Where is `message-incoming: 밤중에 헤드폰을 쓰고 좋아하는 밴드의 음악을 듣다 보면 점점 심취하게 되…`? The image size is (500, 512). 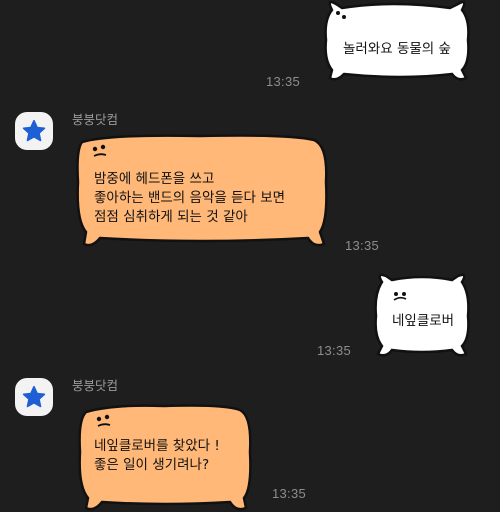
message-incoming: 밤중에 헤드폰을 쓰고 좋아하는 밴드의 음악을 듣다 보면 점점 심취하게 되… is located at coordinates (201, 191).